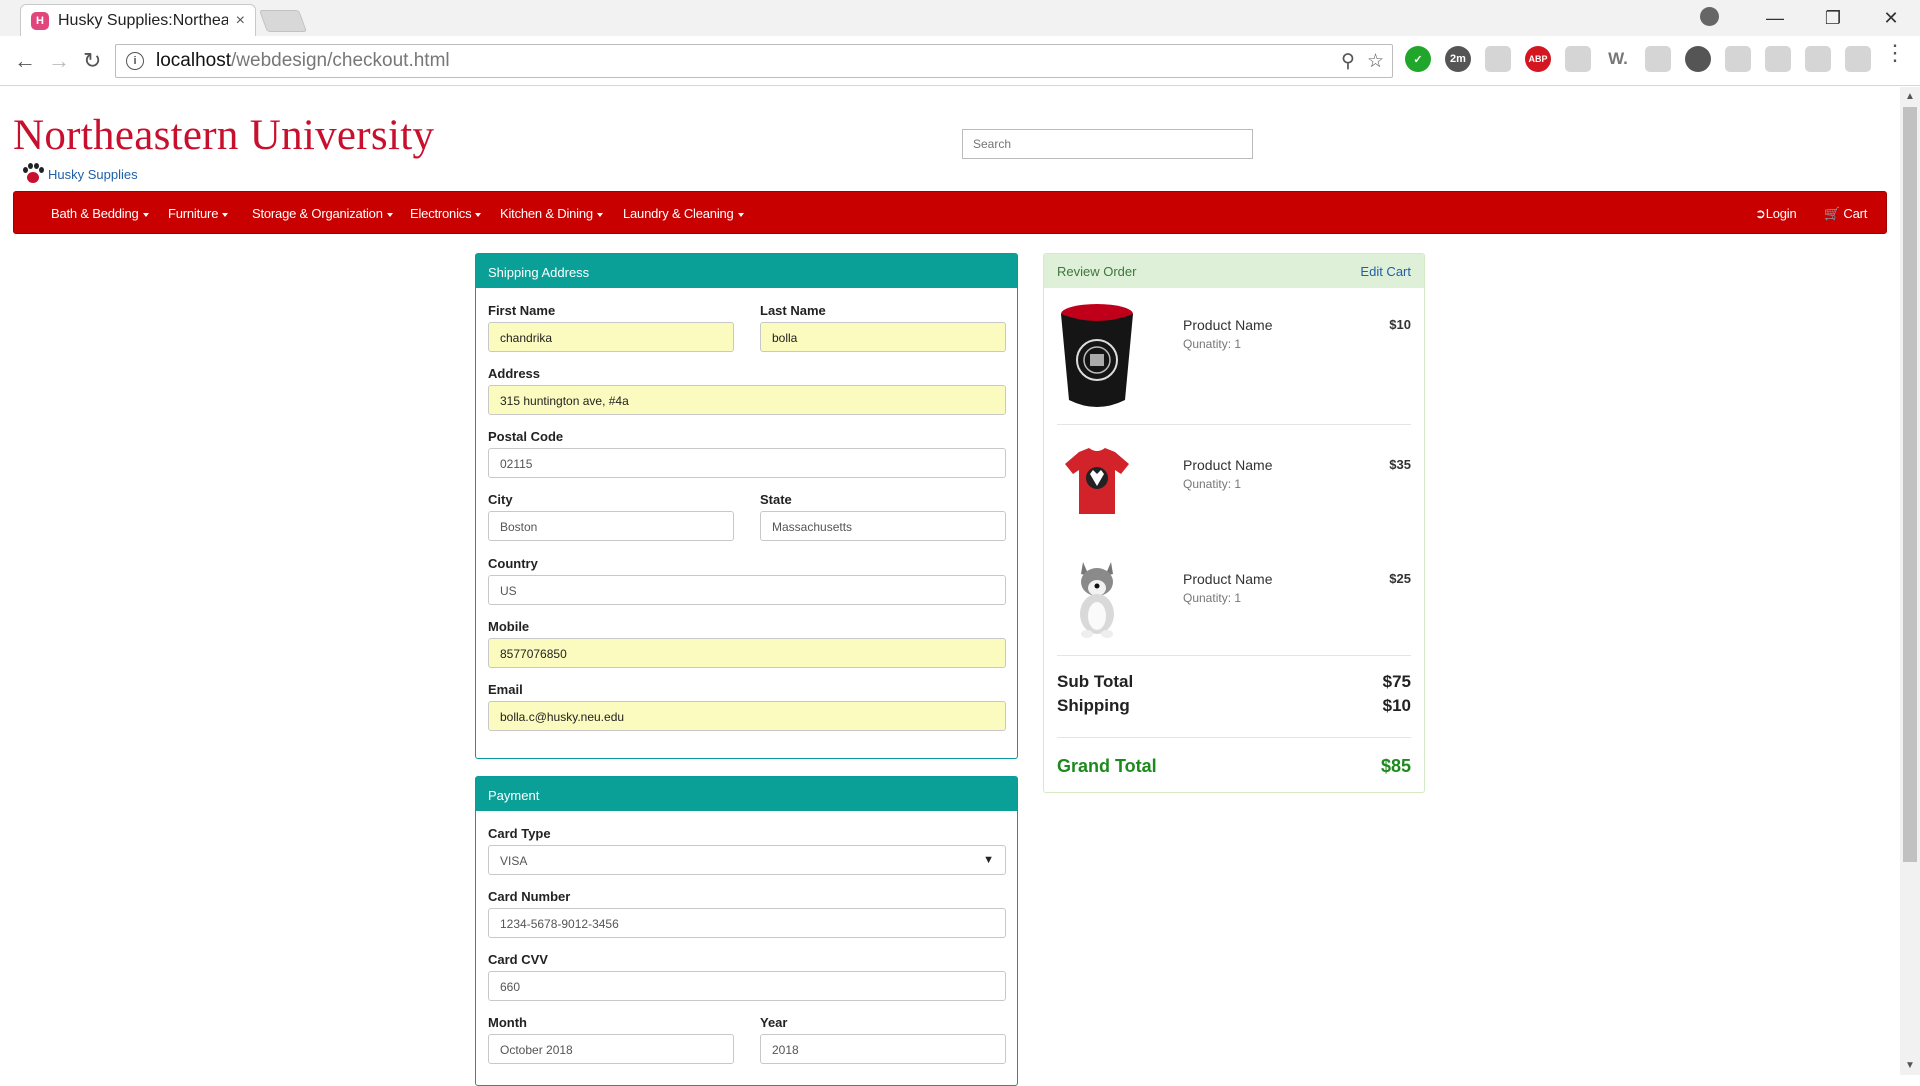 This screenshot has height=1086, width=1920. Describe the element at coordinates (514, 861) in the screenshot. I see `card-type-value: VISA` at that location.